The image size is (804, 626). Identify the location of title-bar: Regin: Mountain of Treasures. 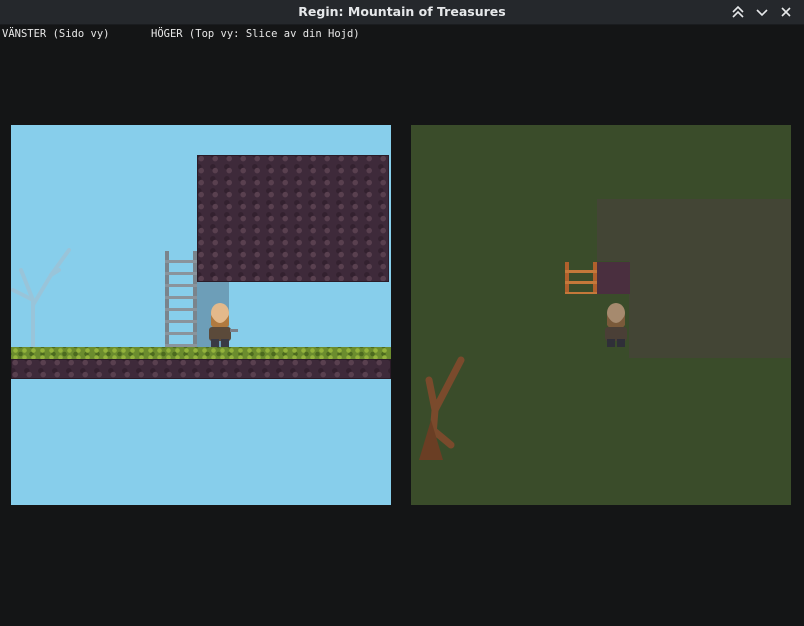
(402, 12).